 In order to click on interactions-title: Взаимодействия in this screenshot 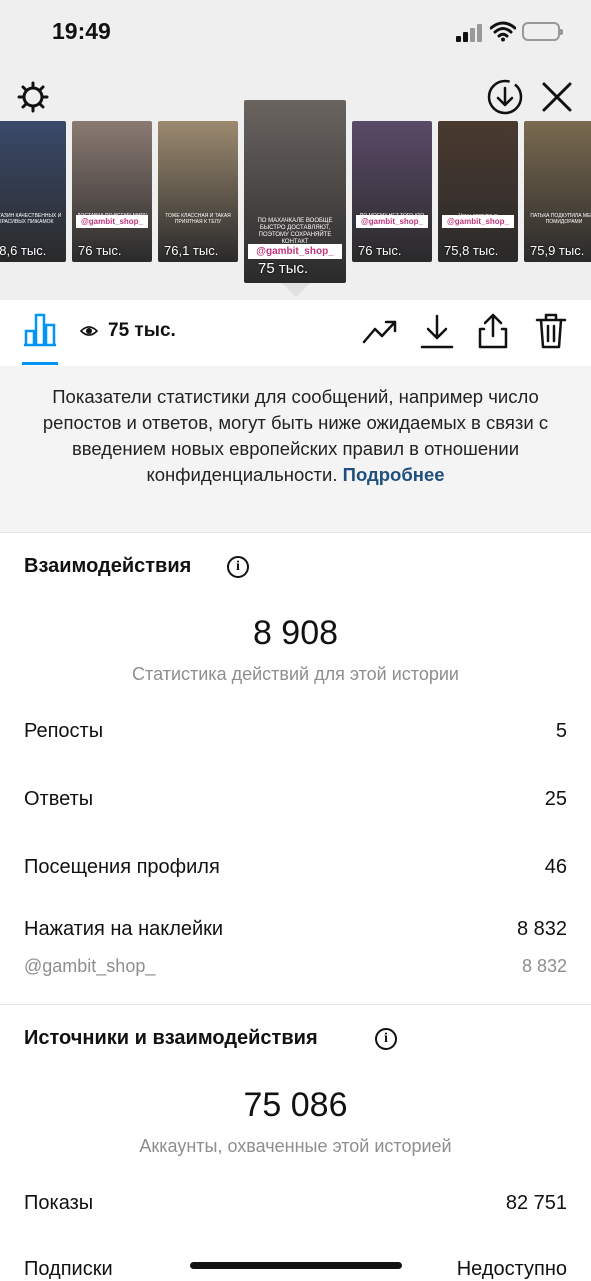, I will do `click(108, 566)`.